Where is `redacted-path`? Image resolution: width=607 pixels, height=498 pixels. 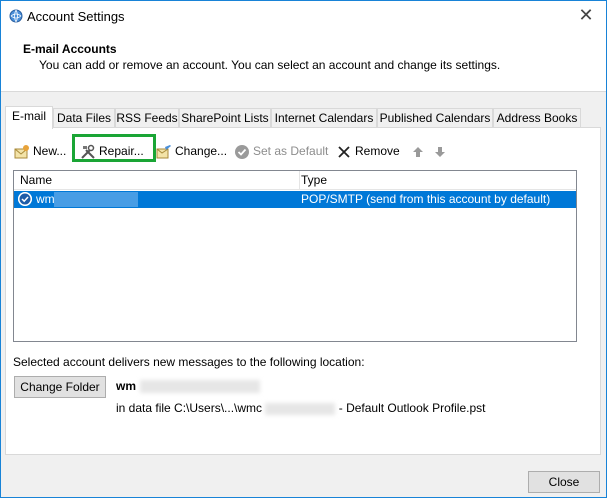
redacted-path is located at coordinates (300, 408).